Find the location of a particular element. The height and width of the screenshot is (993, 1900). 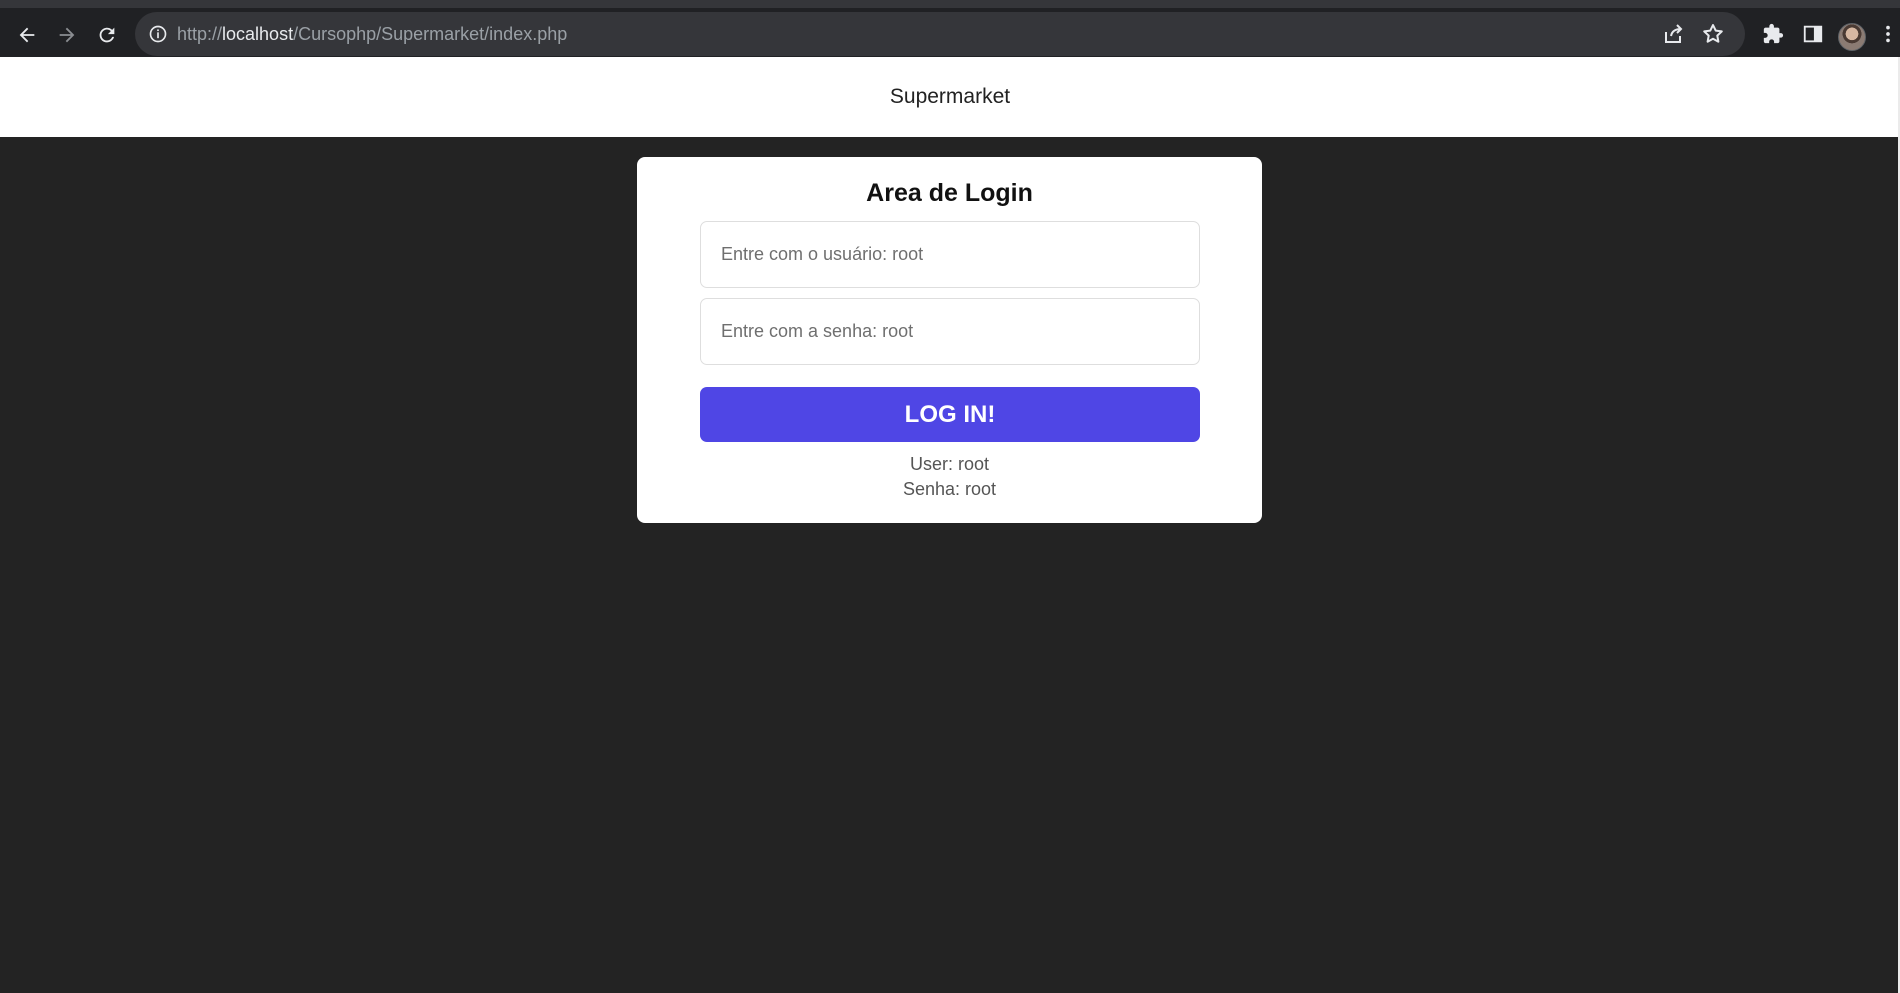

username-input is located at coordinates (950, 254).